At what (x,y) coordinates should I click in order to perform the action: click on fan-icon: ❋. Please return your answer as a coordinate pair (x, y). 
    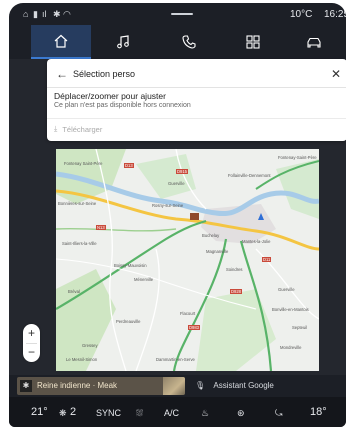
    Looking at the image, I should click on (63, 413).